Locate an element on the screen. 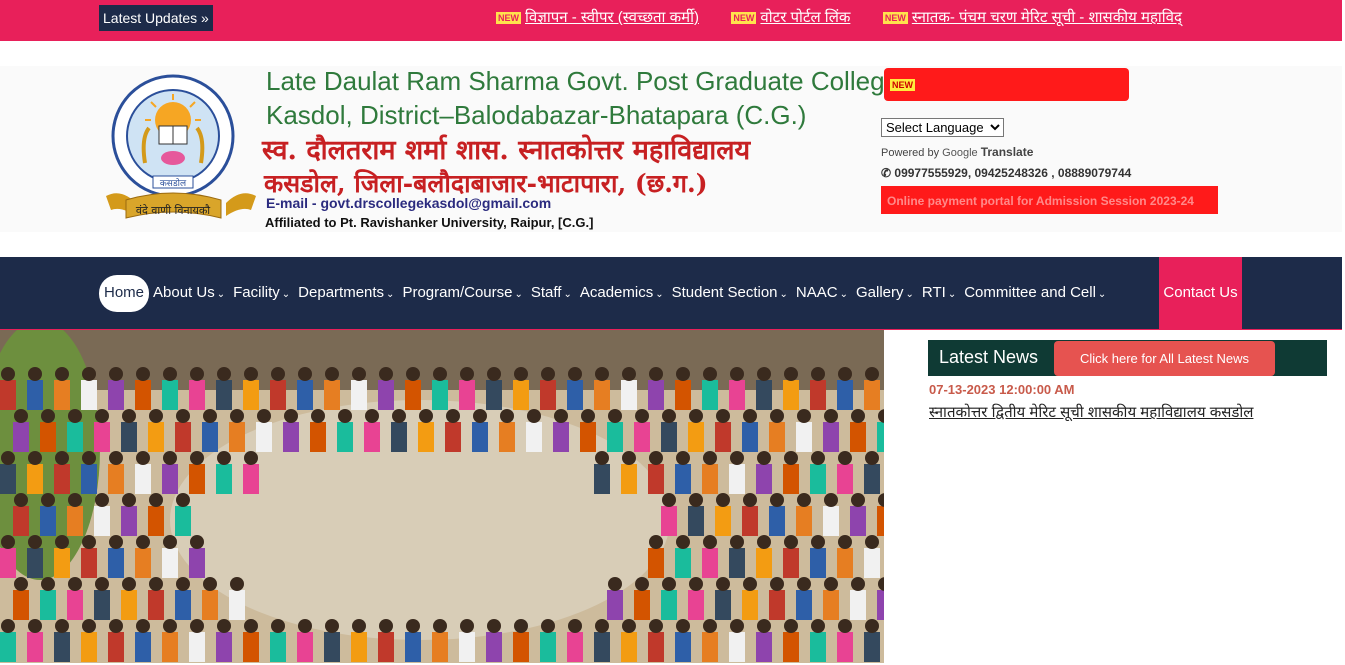 This screenshot has height=665, width=1345. nav-item-committee-and-cell: Committee and Cell ⌄ is located at coordinates (1035, 293).